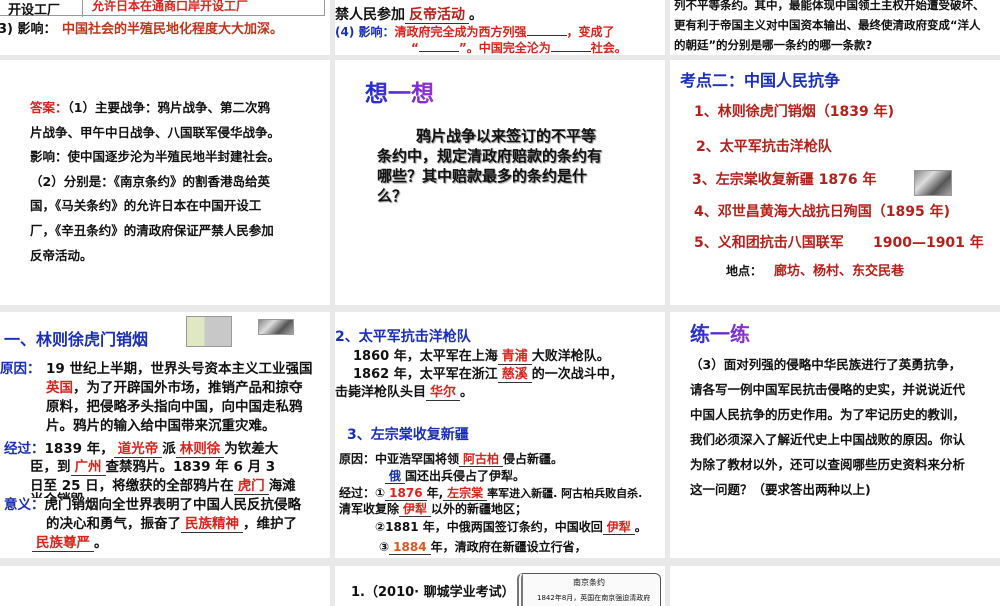  Describe the element at coordinates (146, 205) in the screenshot. I see `answer-line: 国，《马关条约》的允许日本在中国开设工` at that location.